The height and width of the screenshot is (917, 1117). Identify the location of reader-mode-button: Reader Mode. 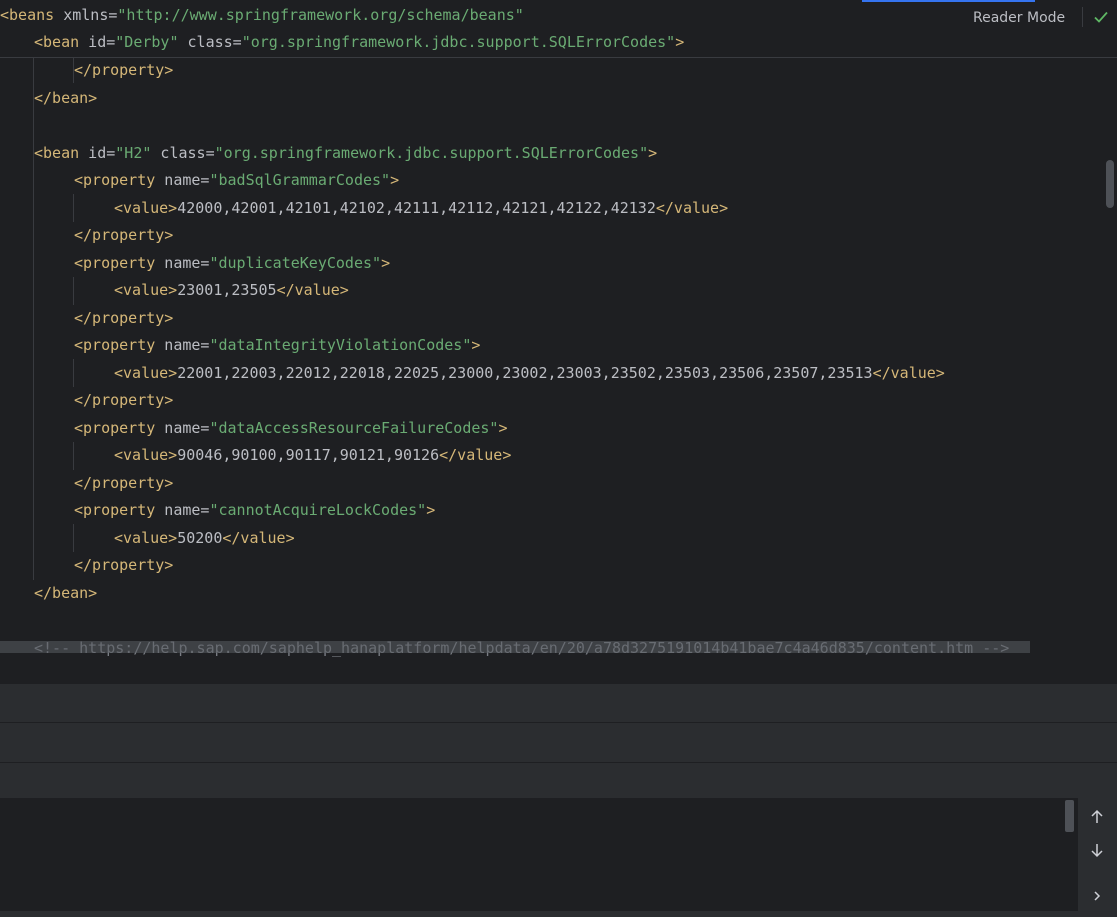
(1019, 18).